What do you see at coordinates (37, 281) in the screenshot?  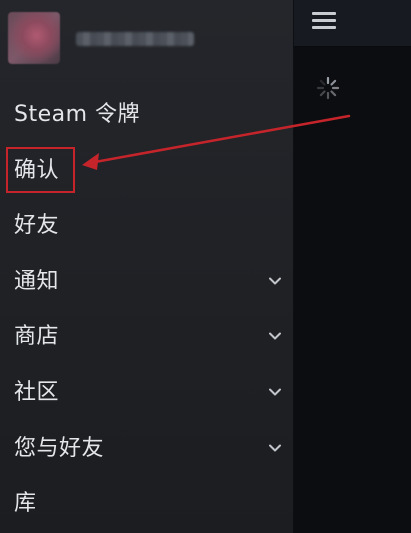 I see `menu-item-label: 通知` at bounding box center [37, 281].